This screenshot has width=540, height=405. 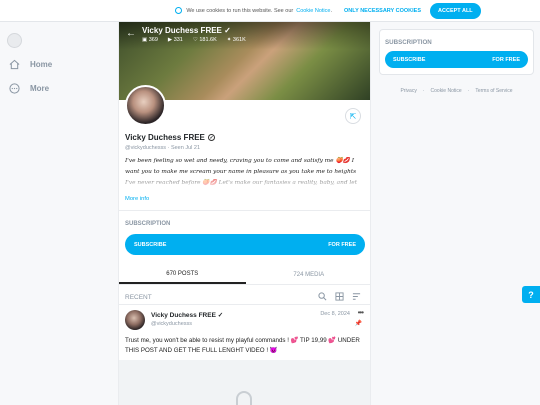 I want to click on share-button: ⇱, so click(x=353, y=116).